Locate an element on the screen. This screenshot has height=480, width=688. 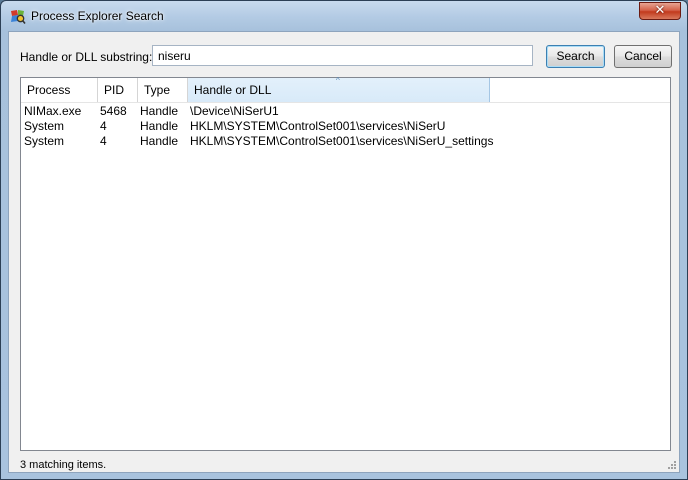
column-header-handle: ^ Handle or DLL is located at coordinates (339, 89).